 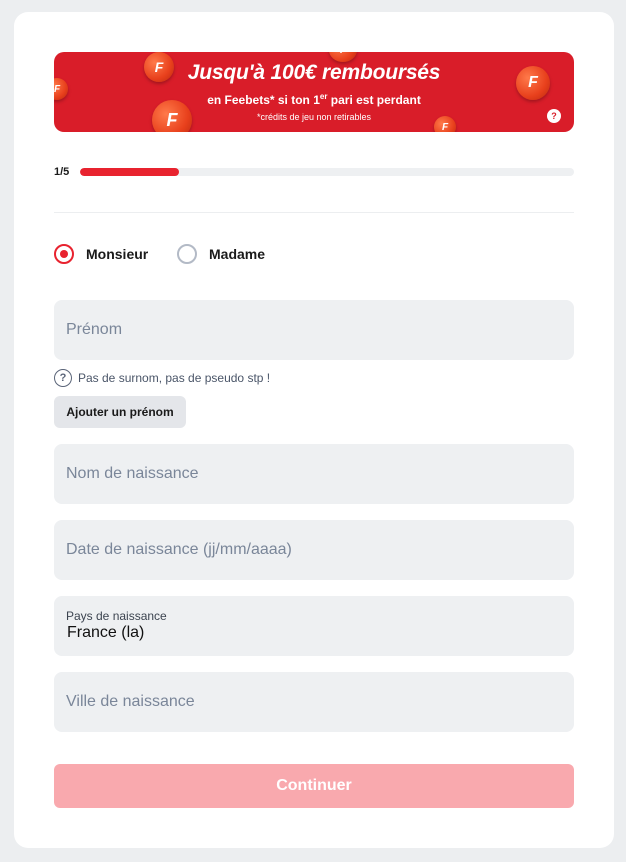 I want to click on continue-button: Continuer, so click(x=314, y=786).